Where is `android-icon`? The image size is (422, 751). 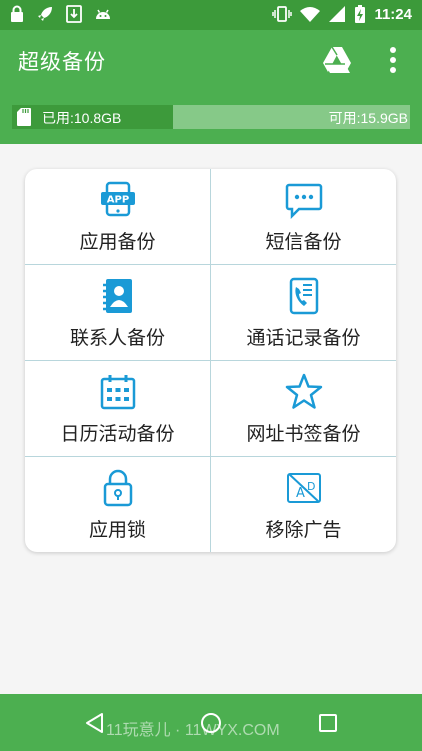 android-icon is located at coordinates (103, 14).